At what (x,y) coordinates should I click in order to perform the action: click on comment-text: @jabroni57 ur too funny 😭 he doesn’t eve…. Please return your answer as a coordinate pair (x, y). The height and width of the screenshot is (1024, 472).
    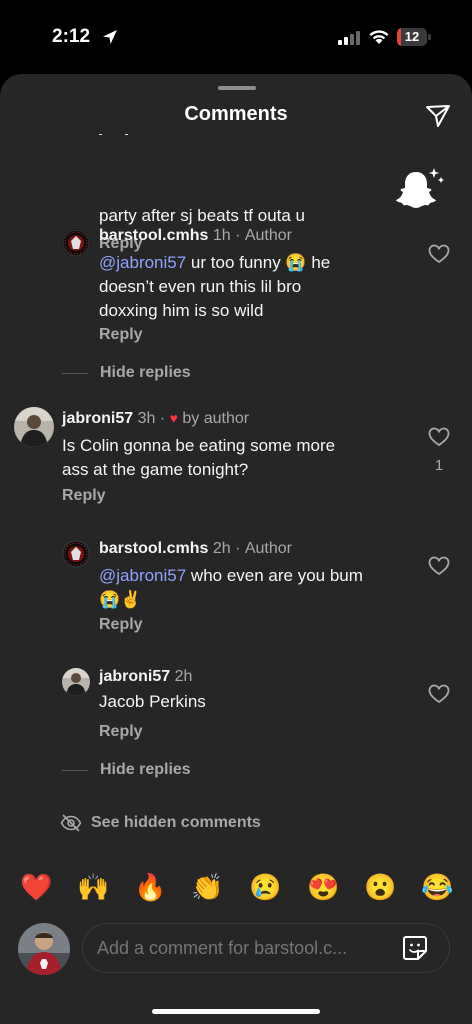
    Looking at the image, I should click on (244, 287).